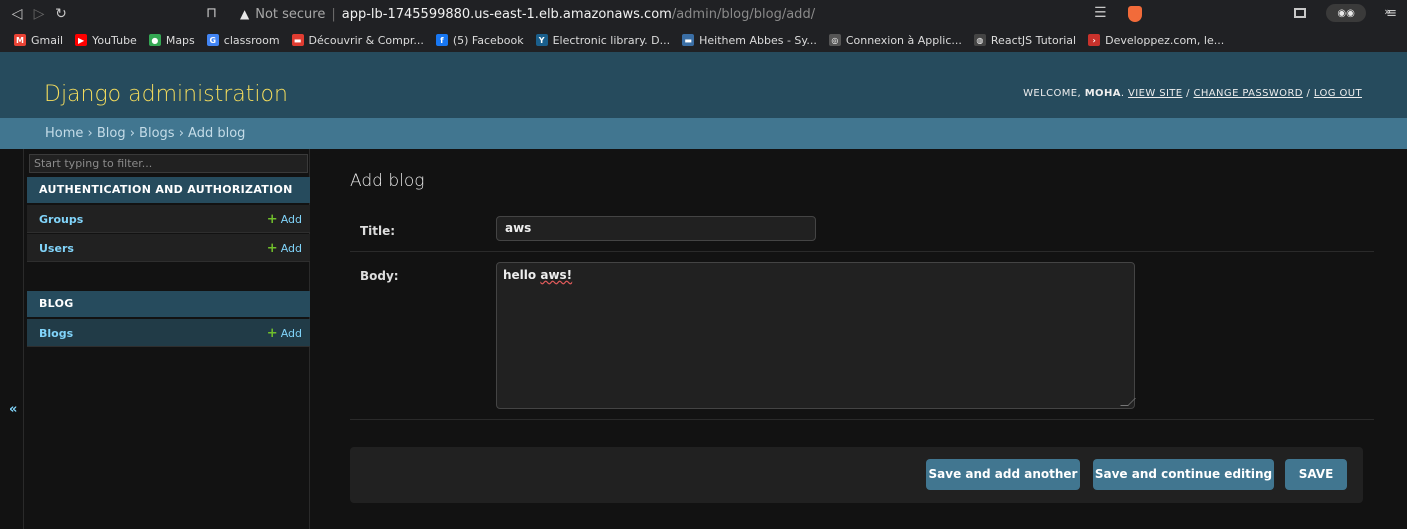  What do you see at coordinates (154, 40) in the screenshot?
I see `maps-icon: ●` at bounding box center [154, 40].